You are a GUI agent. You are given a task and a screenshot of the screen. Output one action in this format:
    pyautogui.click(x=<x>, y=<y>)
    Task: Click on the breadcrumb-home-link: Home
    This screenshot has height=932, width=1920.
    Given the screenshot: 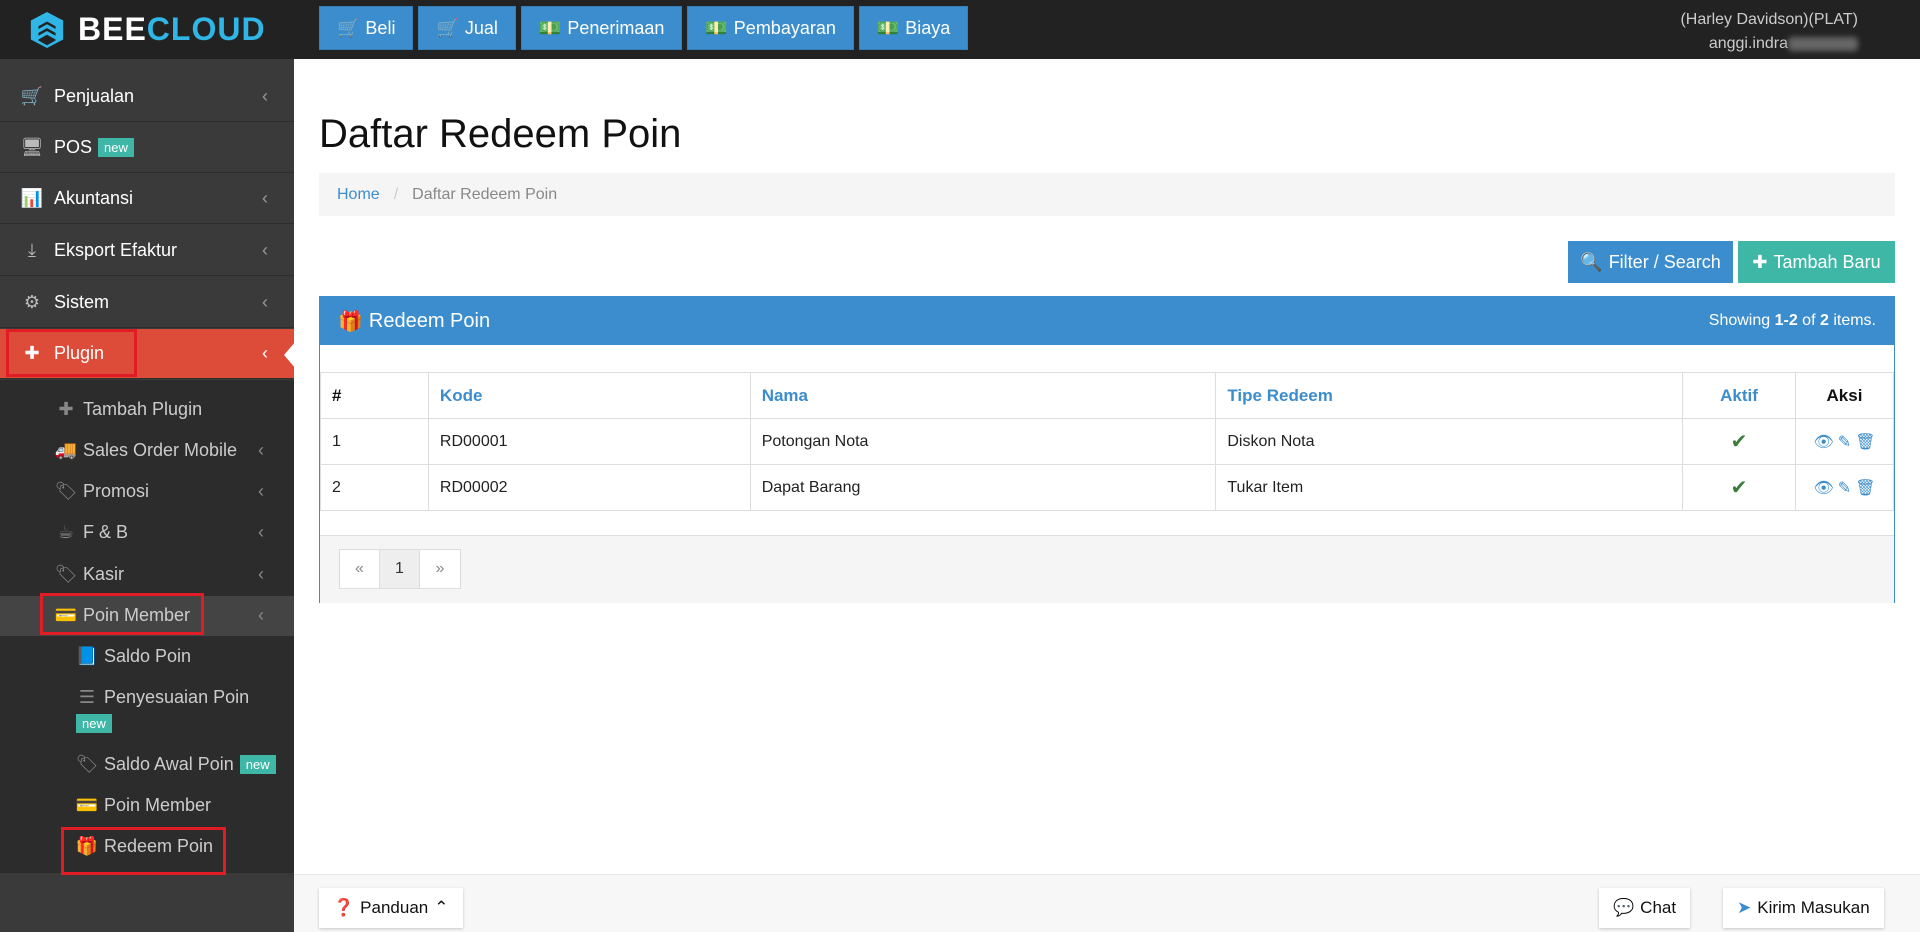 What is the action you would take?
    pyautogui.click(x=358, y=195)
    